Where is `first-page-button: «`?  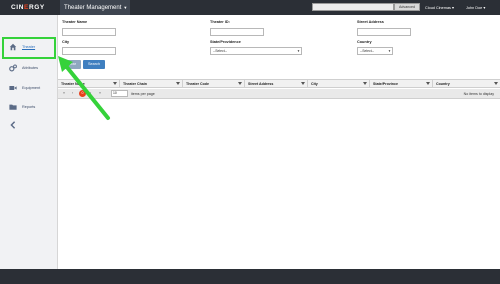
first-page-button: « is located at coordinates (64, 93).